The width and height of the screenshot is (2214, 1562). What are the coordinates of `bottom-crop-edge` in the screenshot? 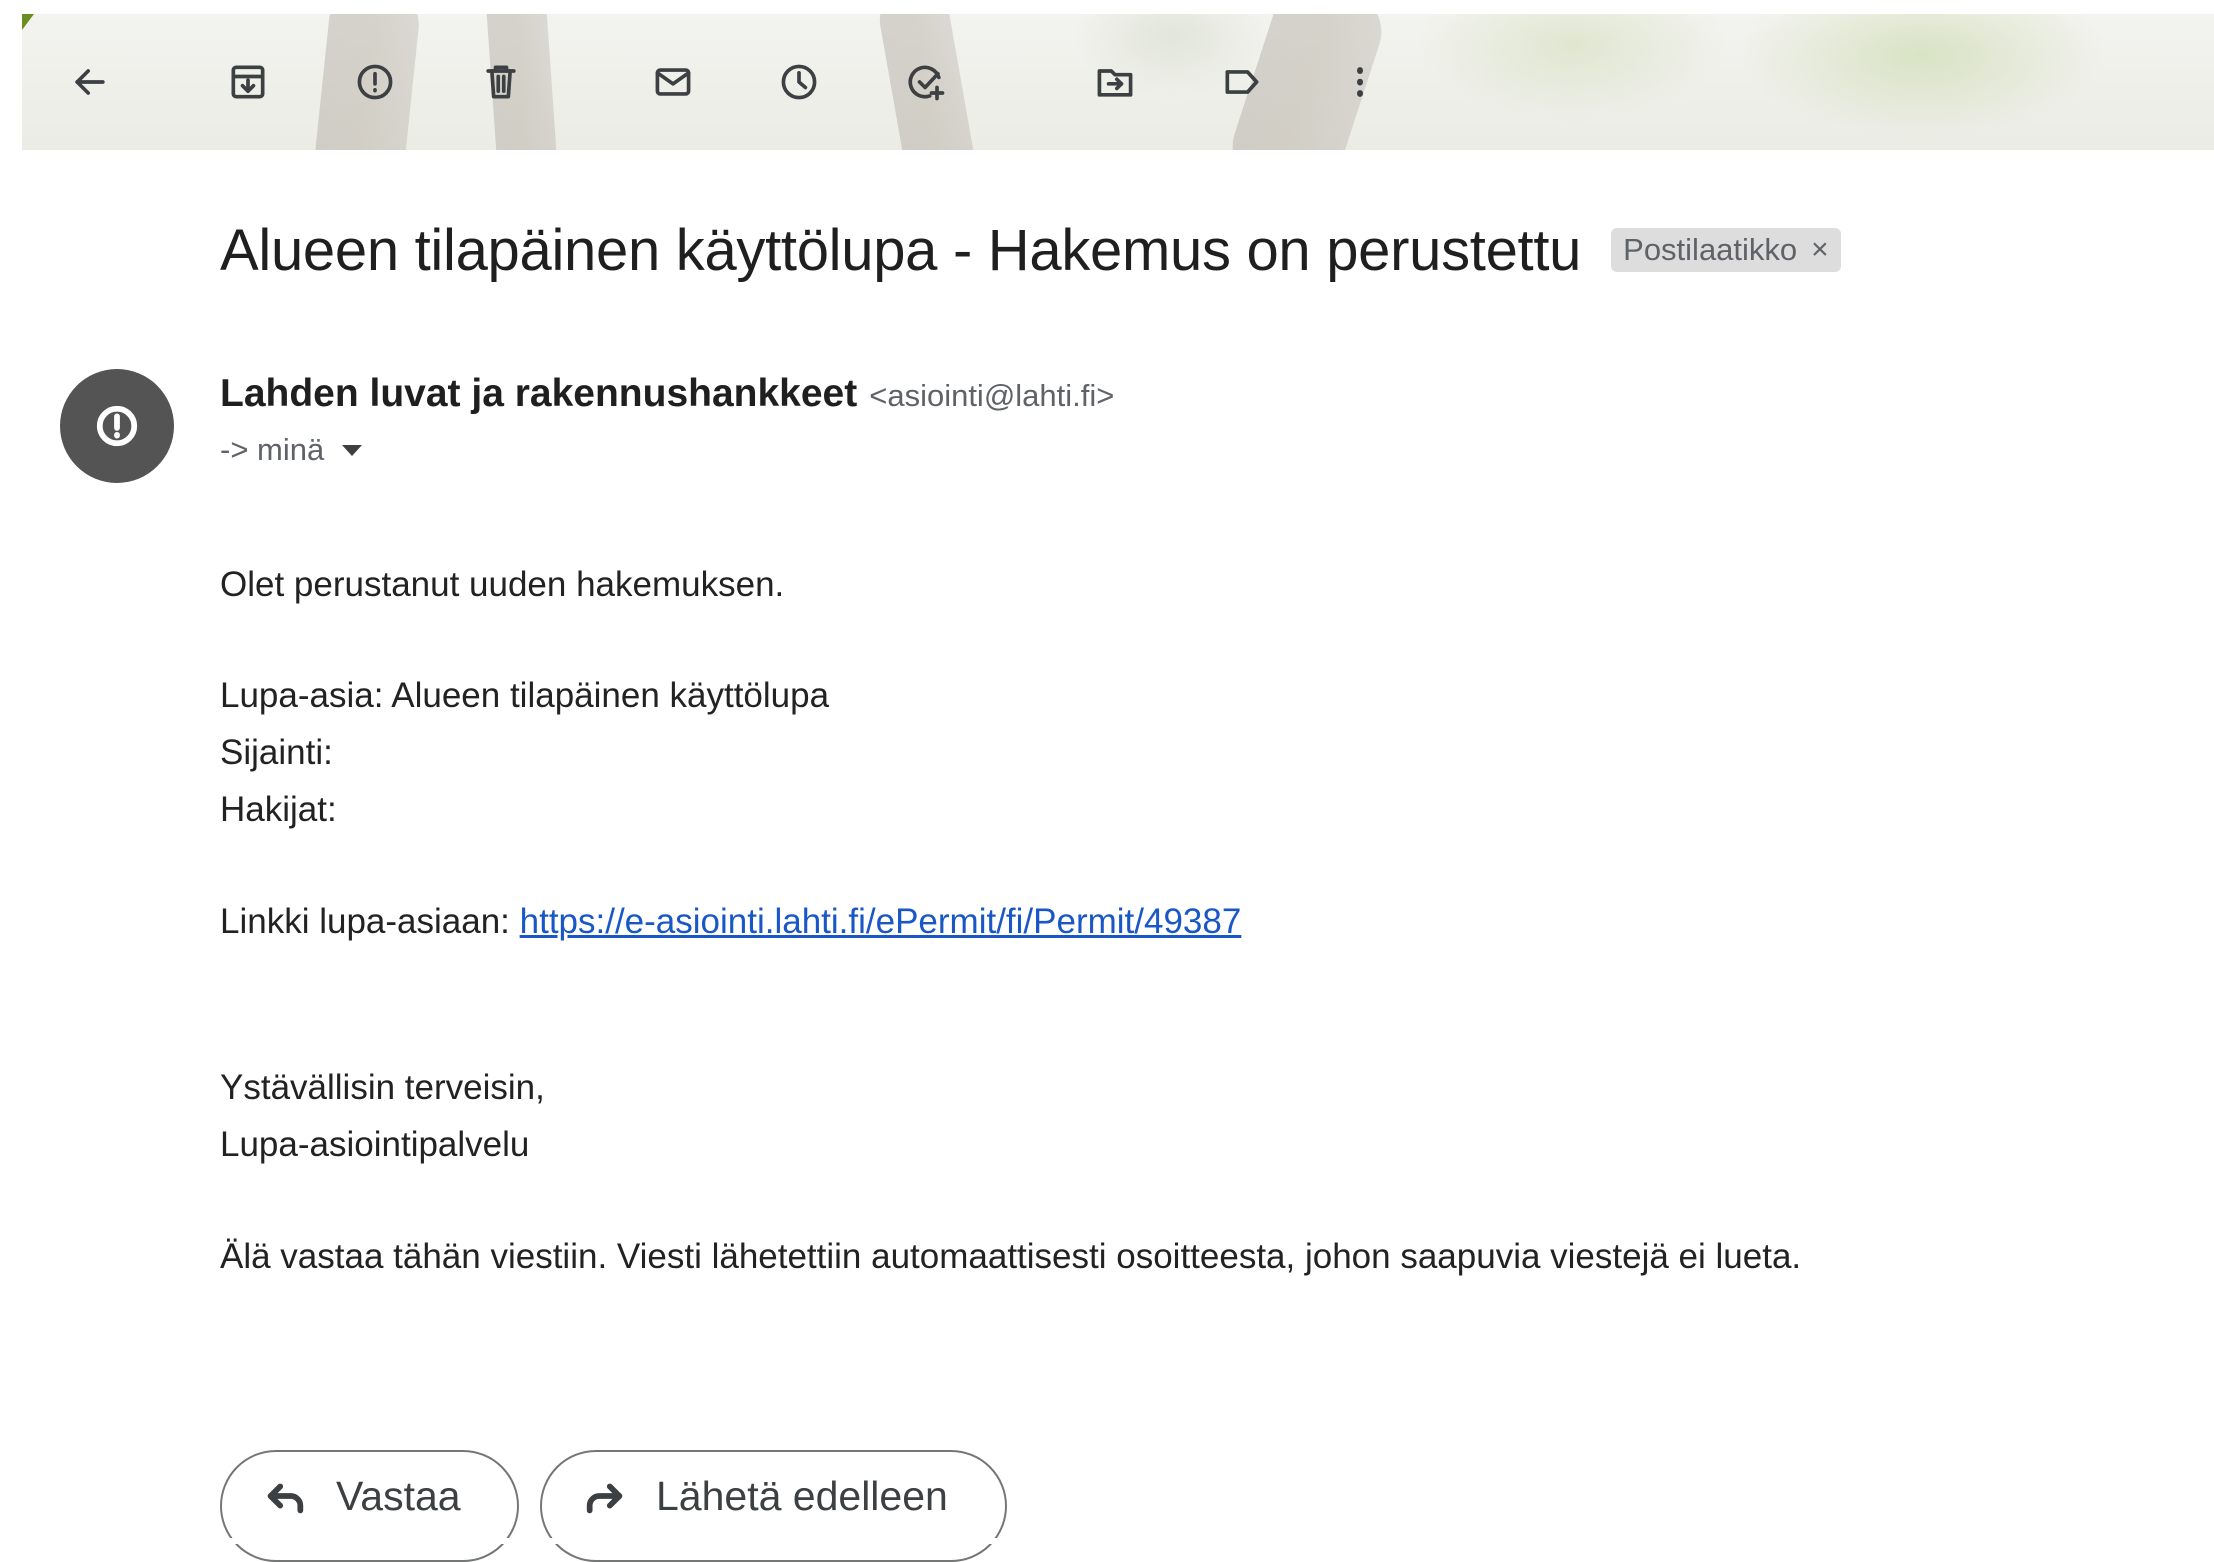 It's located at (1107, 1541).